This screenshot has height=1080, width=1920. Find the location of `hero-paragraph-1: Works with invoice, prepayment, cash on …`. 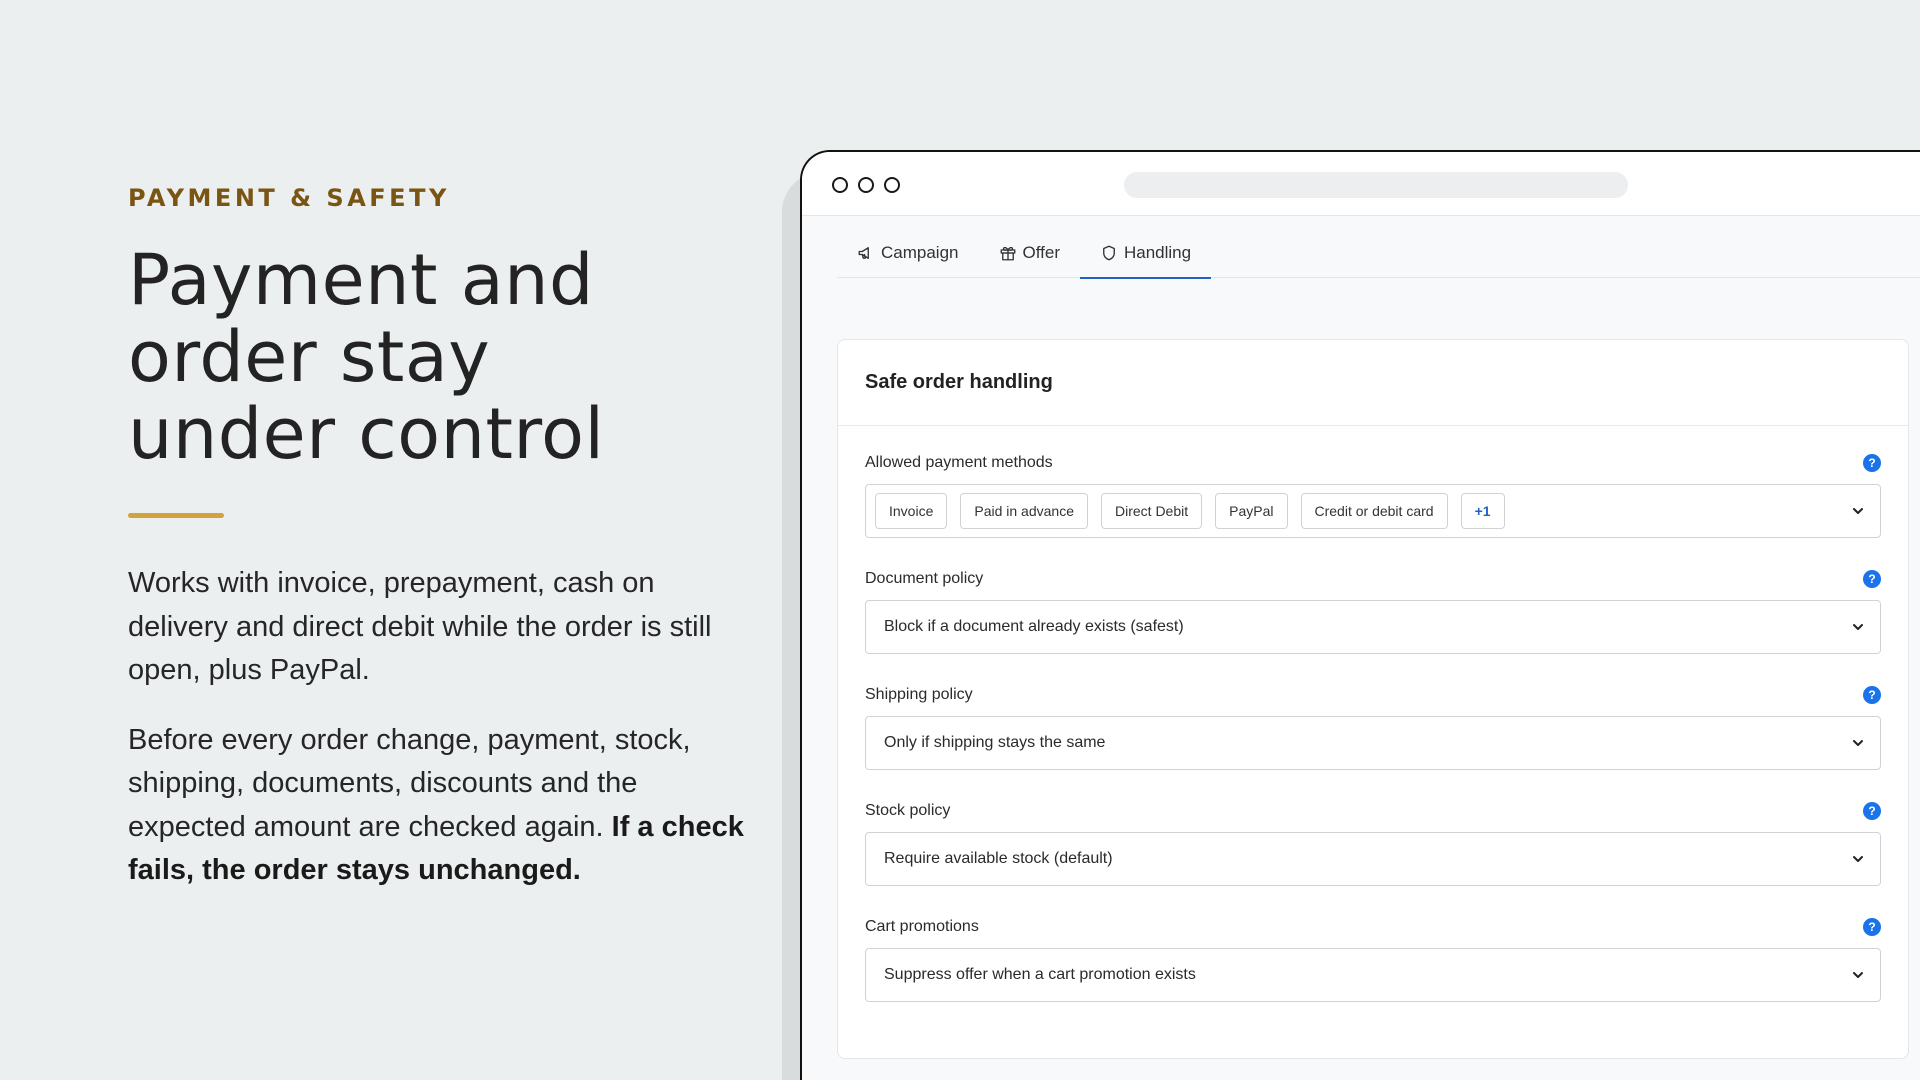

hero-paragraph-1: Works with invoice, prepayment, cash on … is located at coordinates (420, 626).